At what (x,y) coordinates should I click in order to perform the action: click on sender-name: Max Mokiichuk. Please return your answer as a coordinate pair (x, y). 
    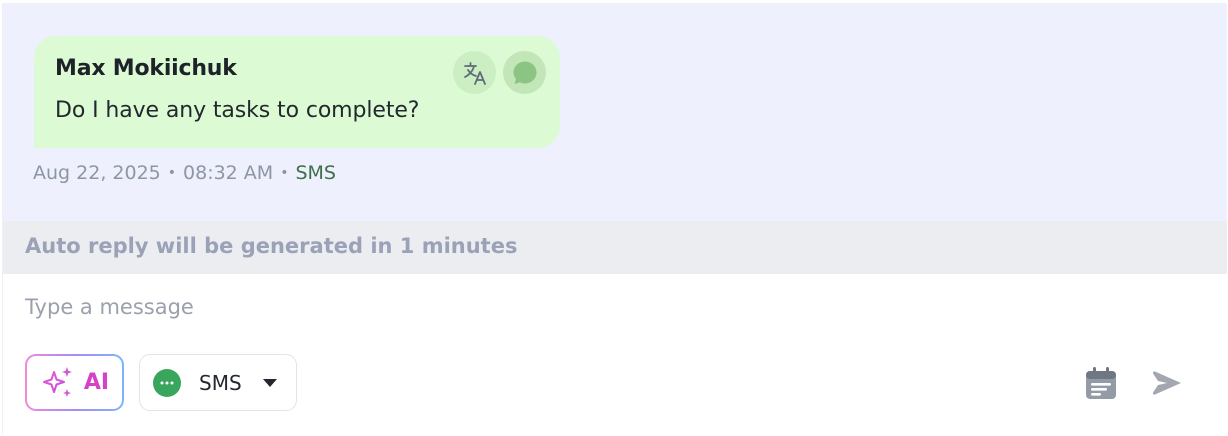
    Looking at the image, I should click on (146, 68).